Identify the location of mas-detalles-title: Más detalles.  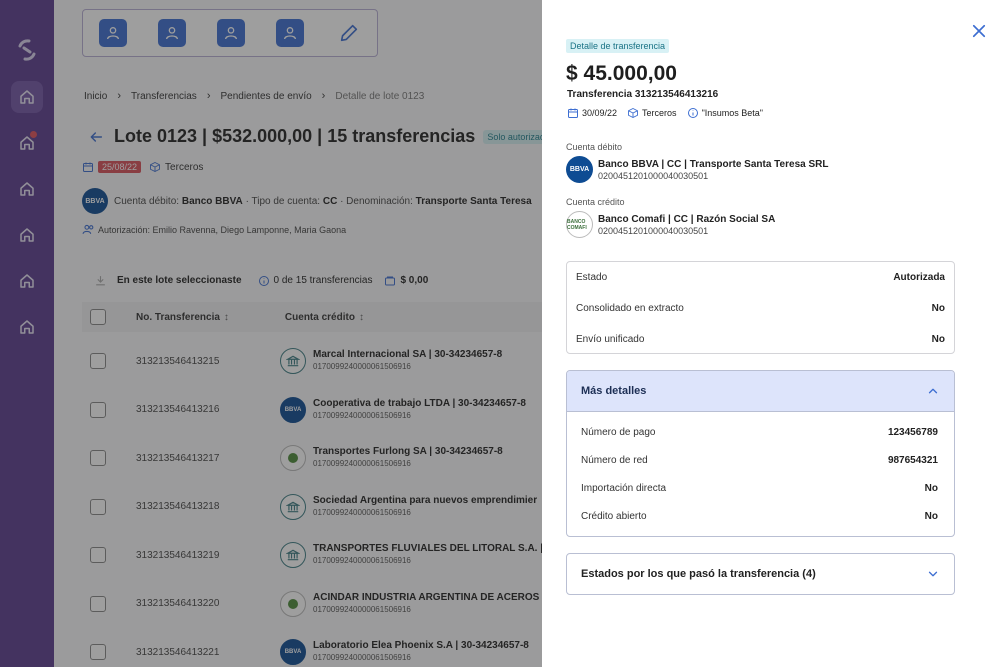
(614, 391).